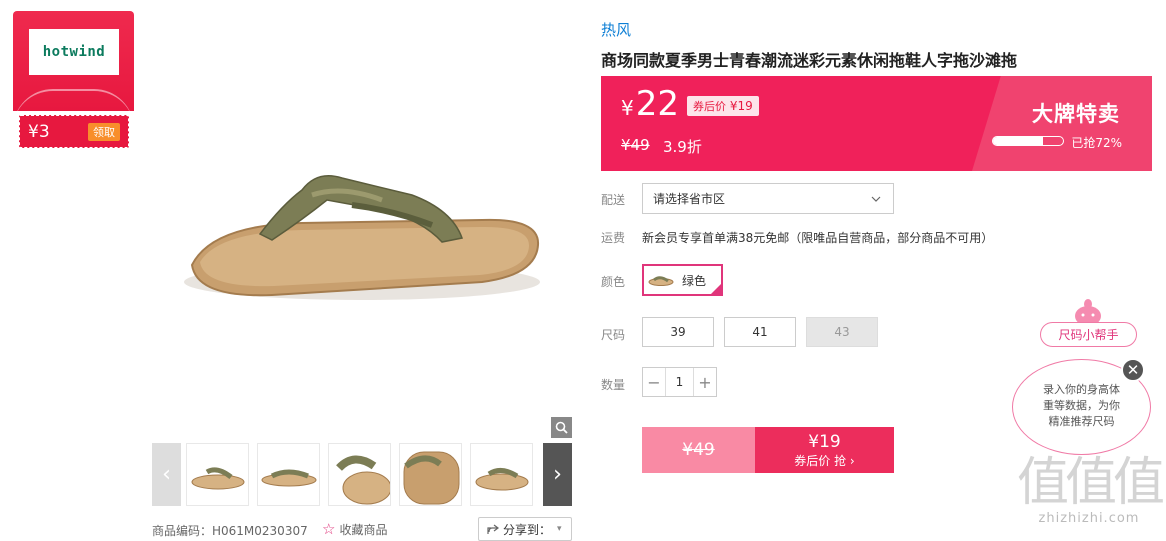 This screenshot has height=541, width=1166. I want to click on coupon-card: hotwind ¥3 领取, so click(73, 79).